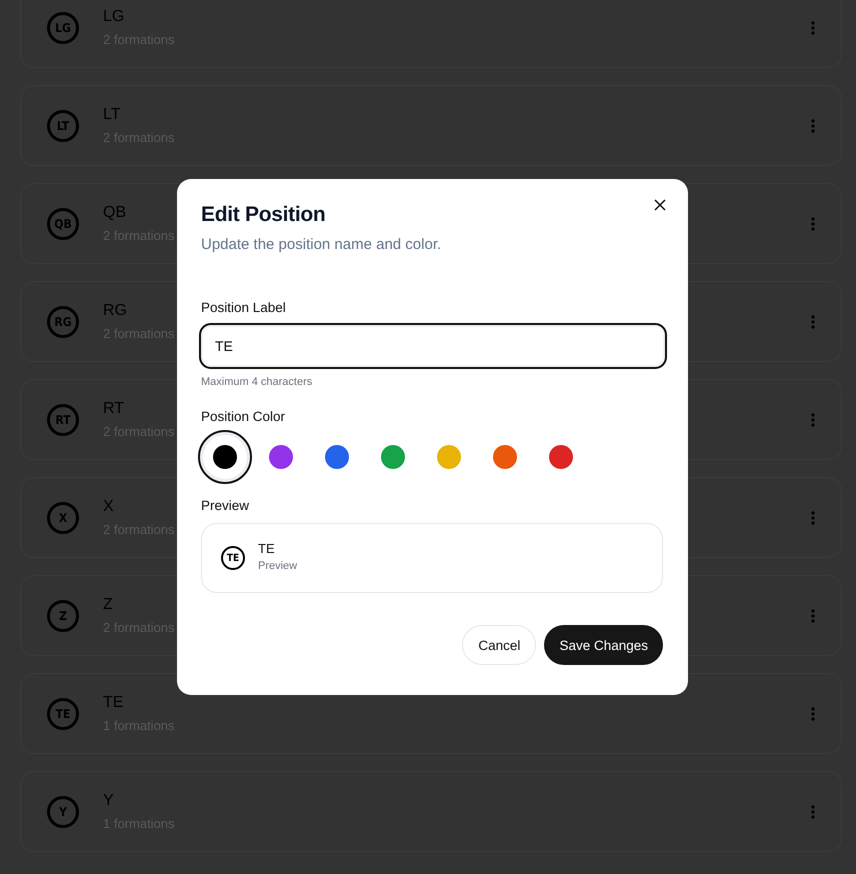 The height and width of the screenshot is (874, 856). What do you see at coordinates (256, 382) in the screenshot?
I see `field-hint: Maximum 4 characters` at bounding box center [256, 382].